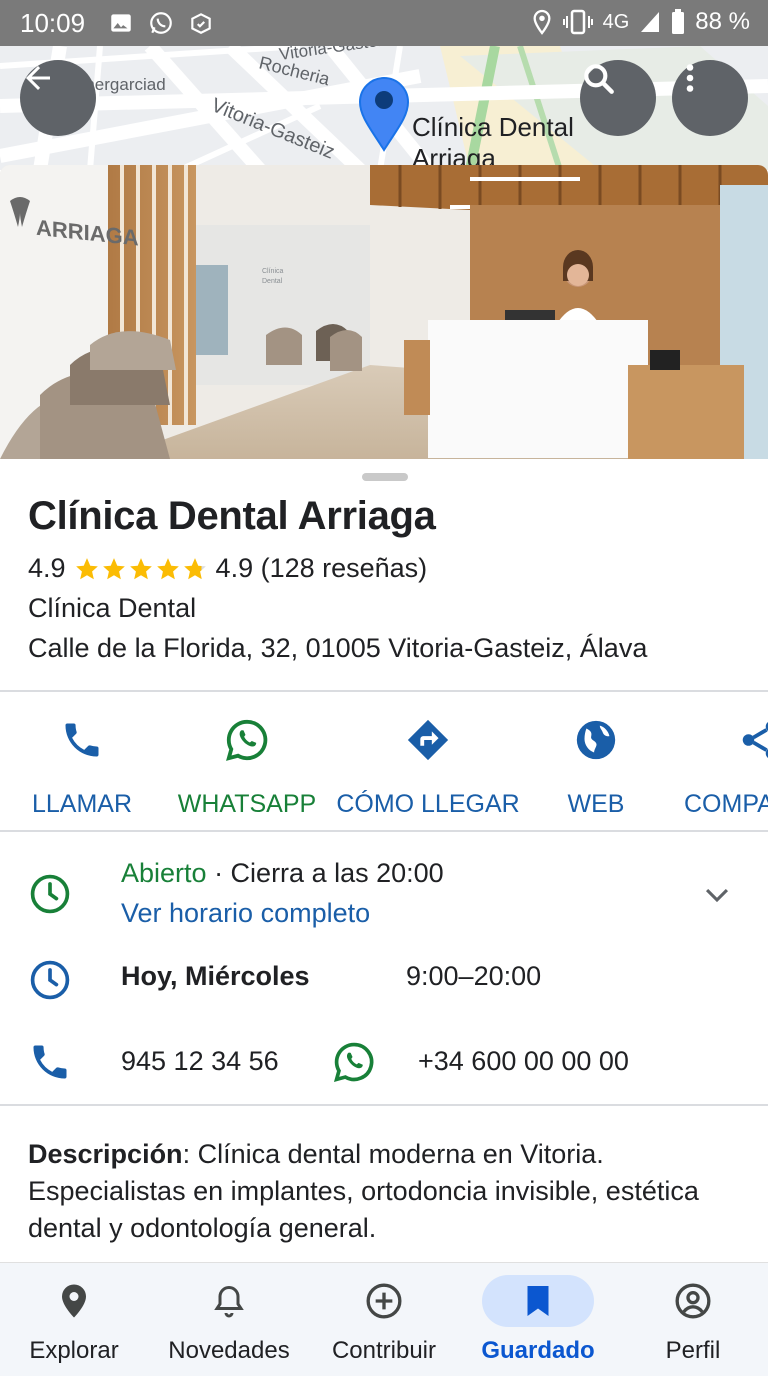  Describe the element at coordinates (82, 767) in the screenshot. I see `call-action-button: LLAMAR` at that location.